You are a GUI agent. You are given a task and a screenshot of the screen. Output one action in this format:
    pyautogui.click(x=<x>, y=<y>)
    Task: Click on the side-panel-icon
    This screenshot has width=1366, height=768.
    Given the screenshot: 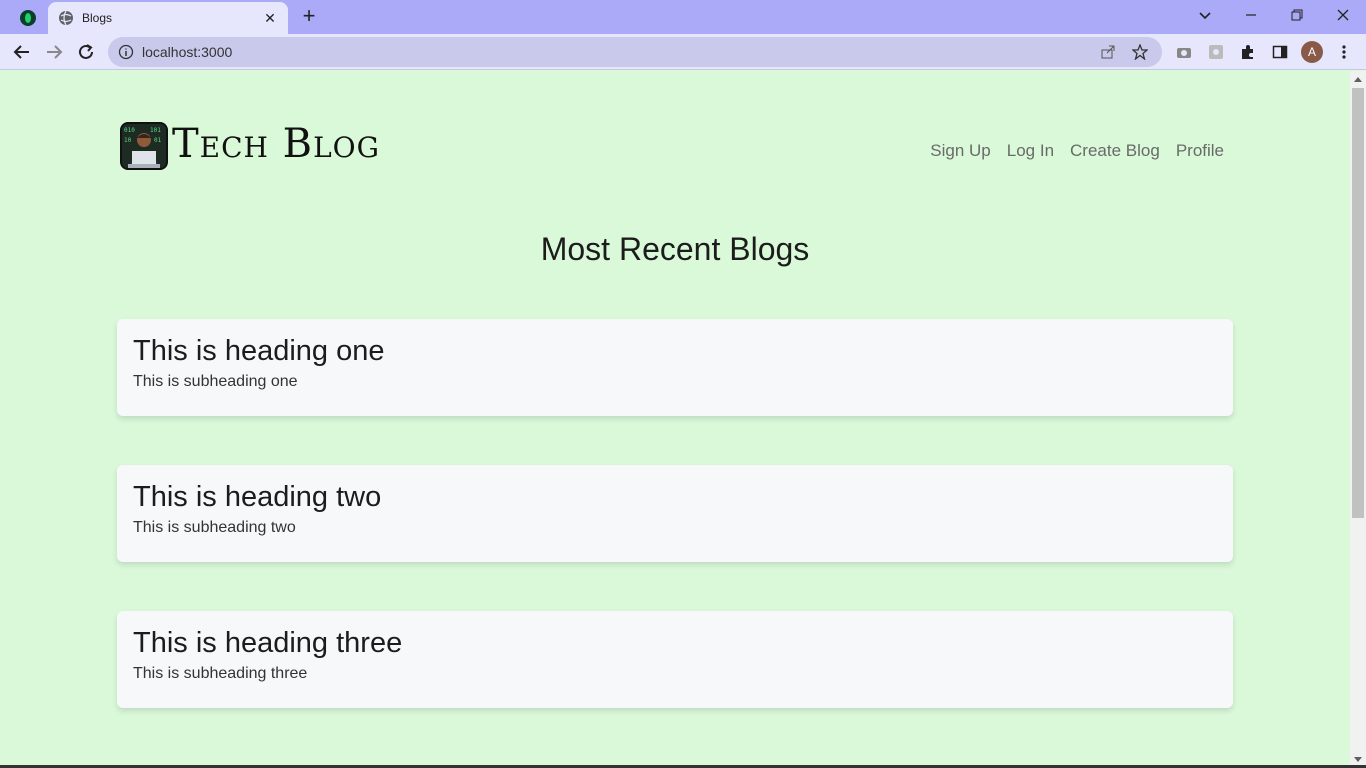 What is the action you would take?
    pyautogui.click(x=1280, y=52)
    